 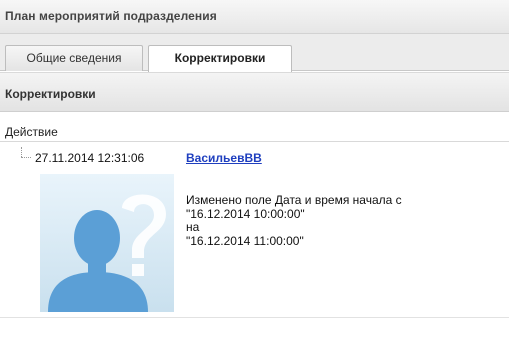 What do you see at coordinates (107, 253) in the screenshot?
I see `avatar-silhouette-icon` at bounding box center [107, 253].